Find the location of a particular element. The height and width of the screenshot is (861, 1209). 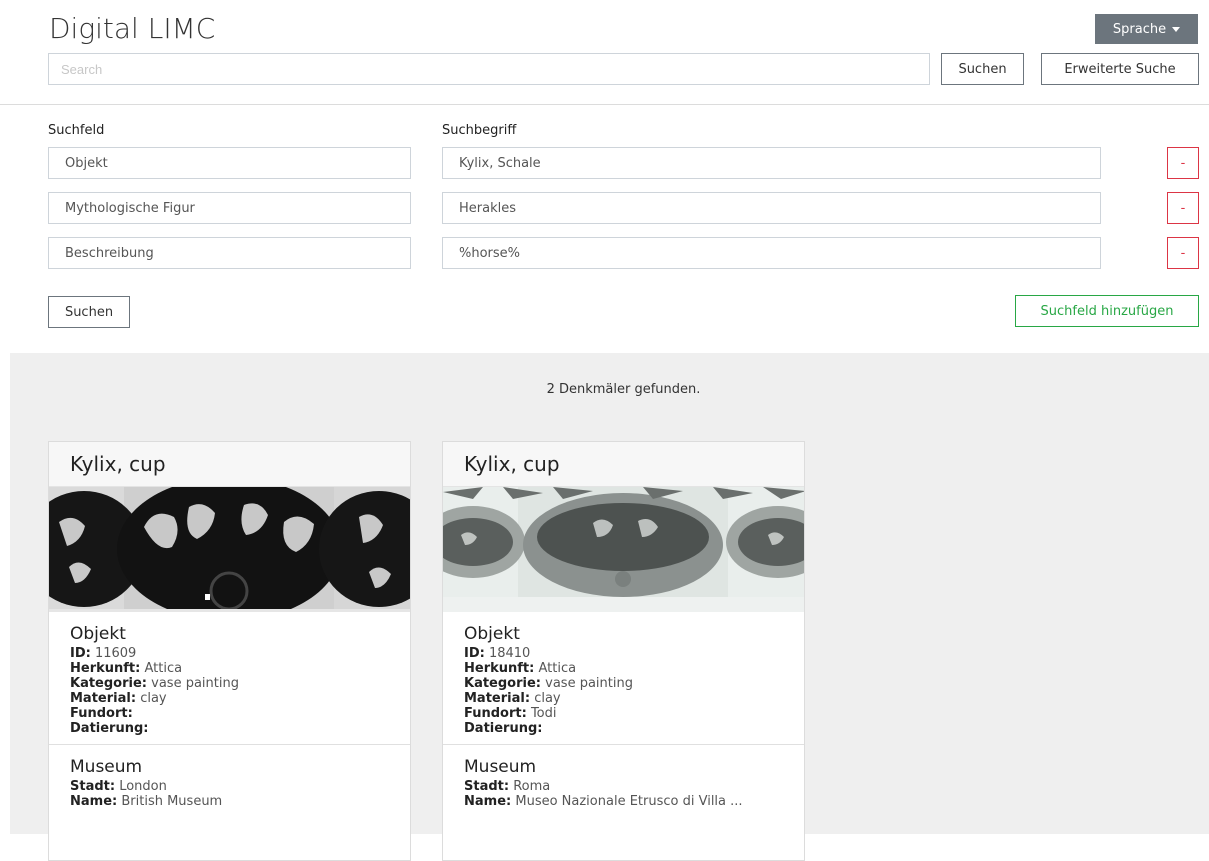

remove-row-button-2: - is located at coordinates (1183, 208).